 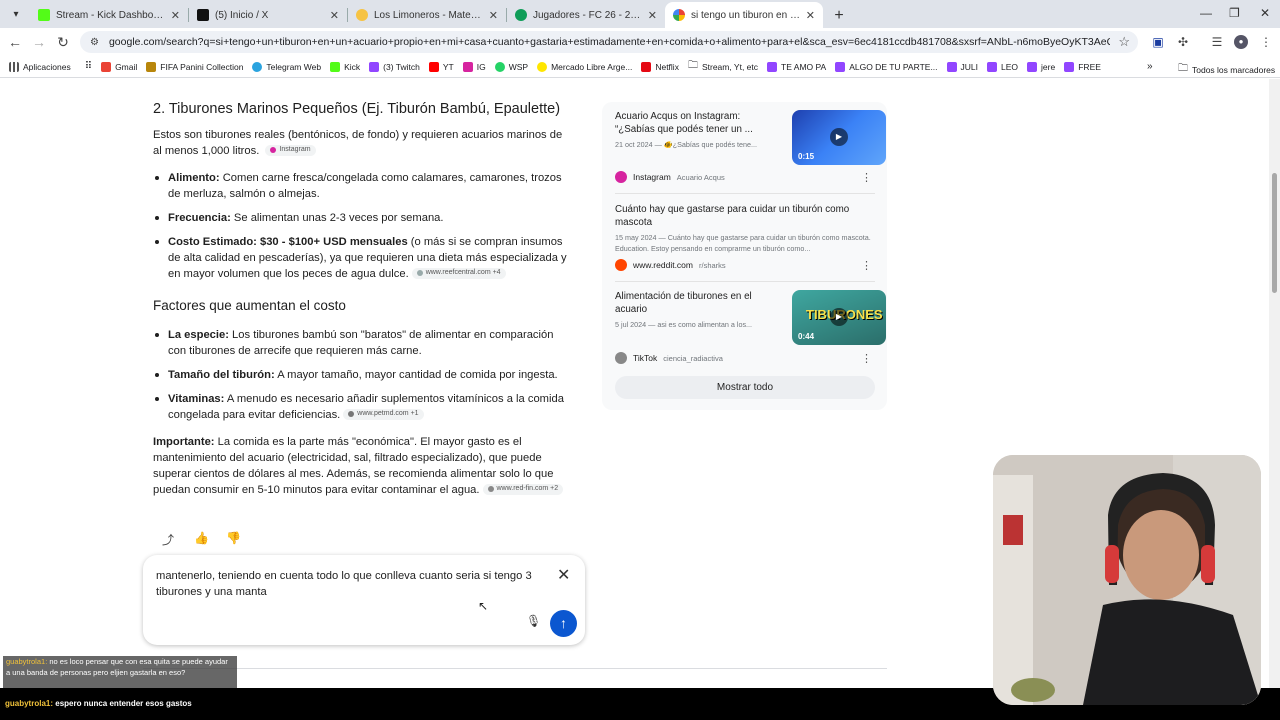 I want to click on telegram-icon, so click(x=257, y=66).